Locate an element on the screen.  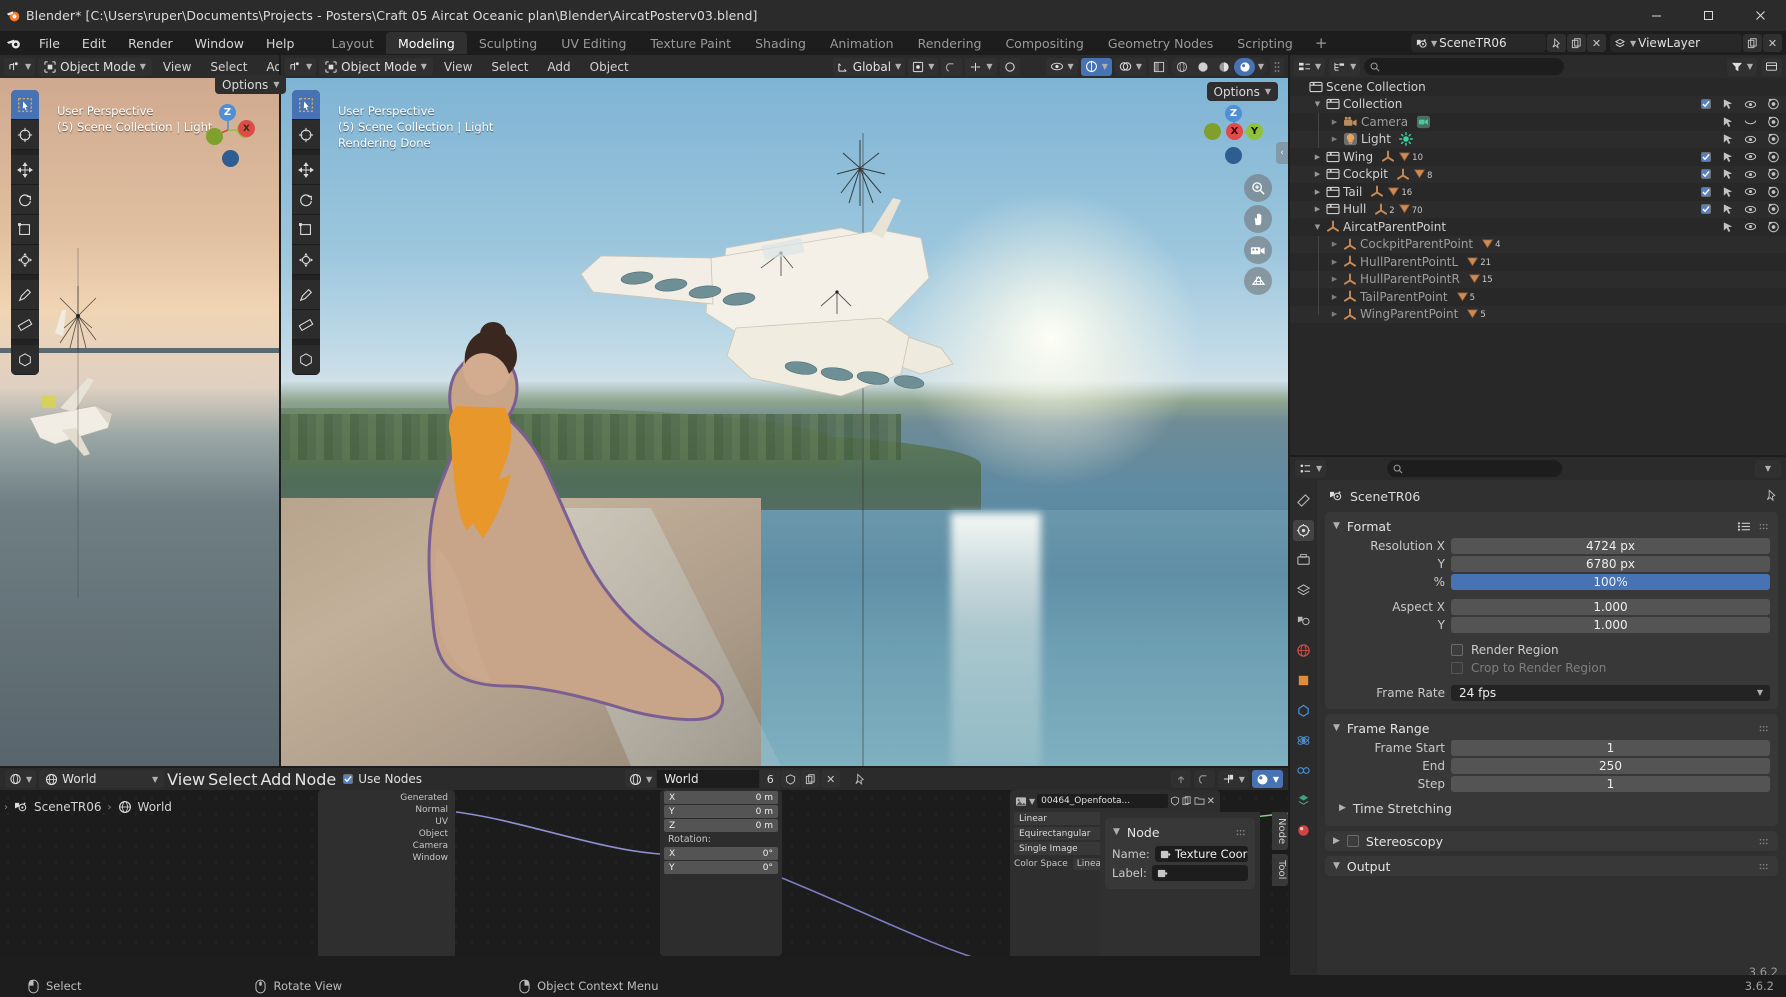
node-pin-icon is located at coordinates (859, 779).